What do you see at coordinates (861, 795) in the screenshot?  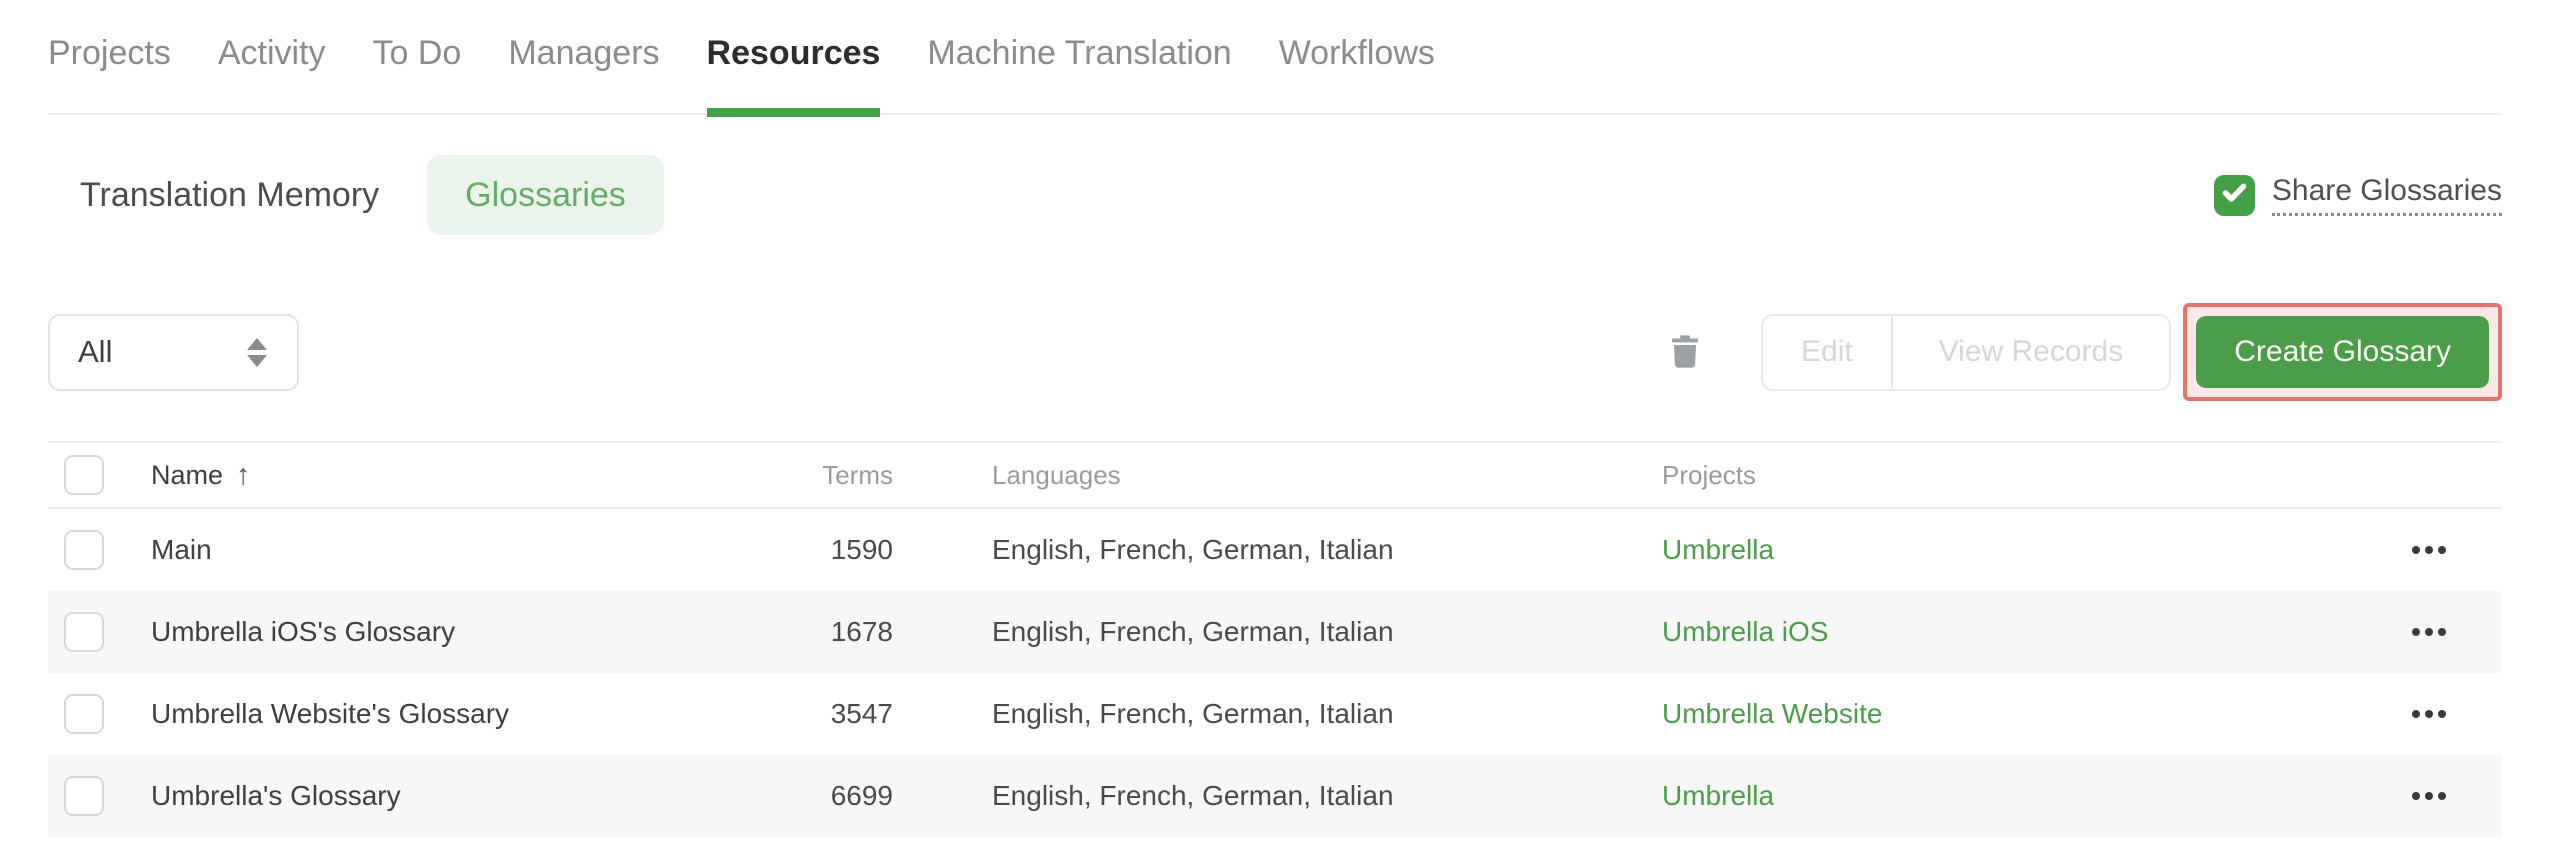 I see `glossary-terms-count: 6699` at bounding box center [861, 795].